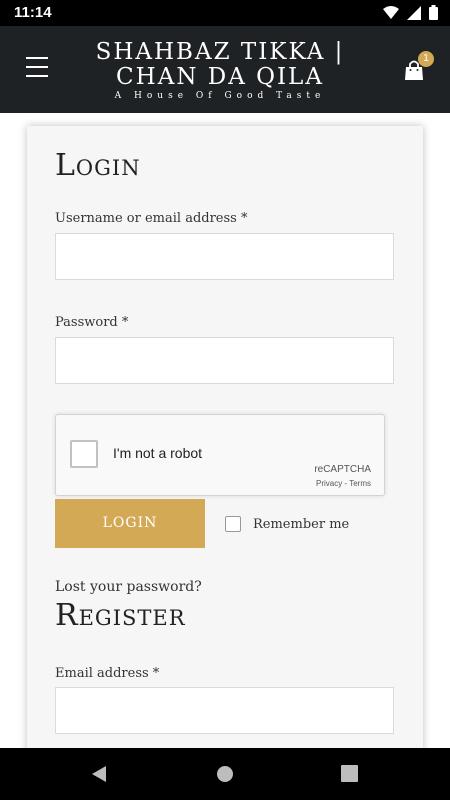 The height and width of the screenshot is (800, 450). Describe the element at coordinates (98, 165) in the screenshot. I see `login-title: Login` at that location.